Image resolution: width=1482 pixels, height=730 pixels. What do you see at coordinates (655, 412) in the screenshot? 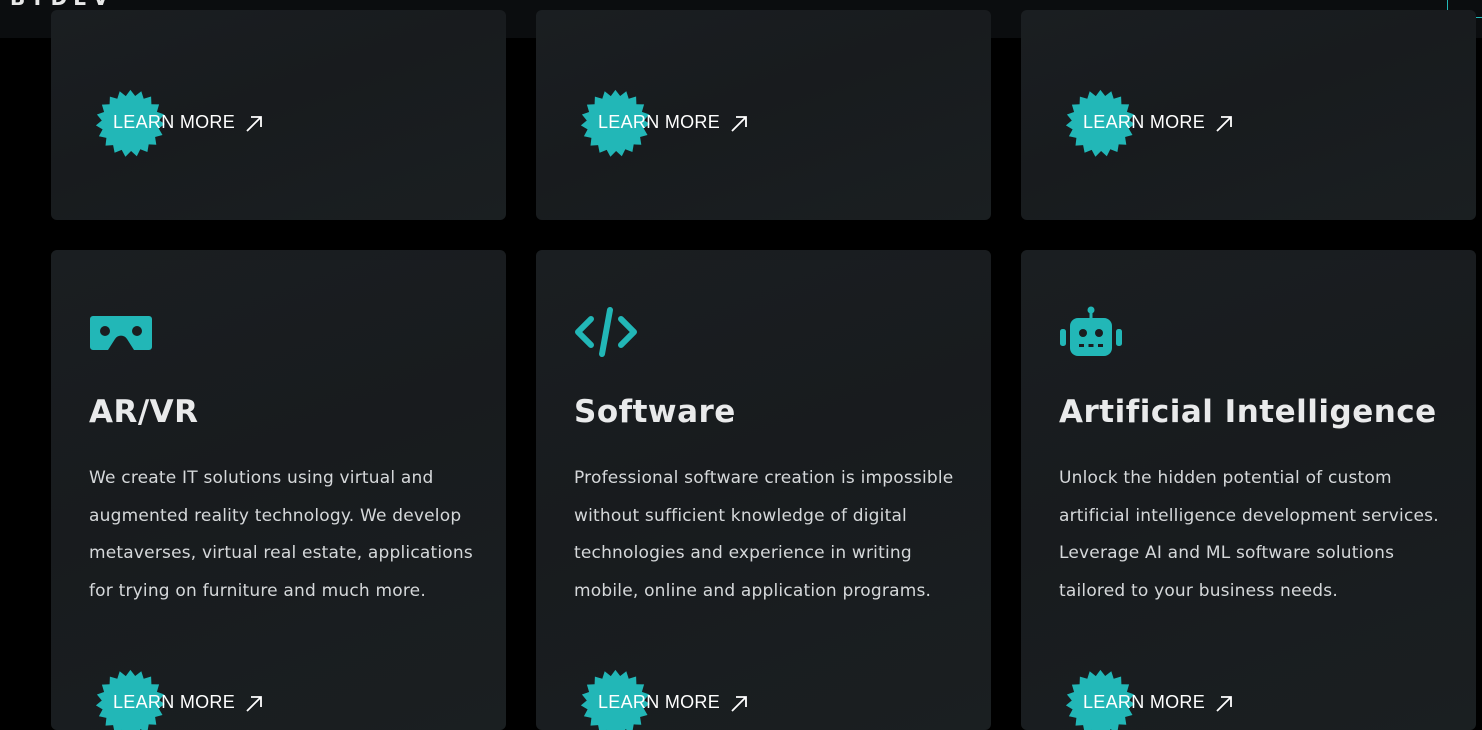
I see `card-title: Software` at bounding box center [655, 412].